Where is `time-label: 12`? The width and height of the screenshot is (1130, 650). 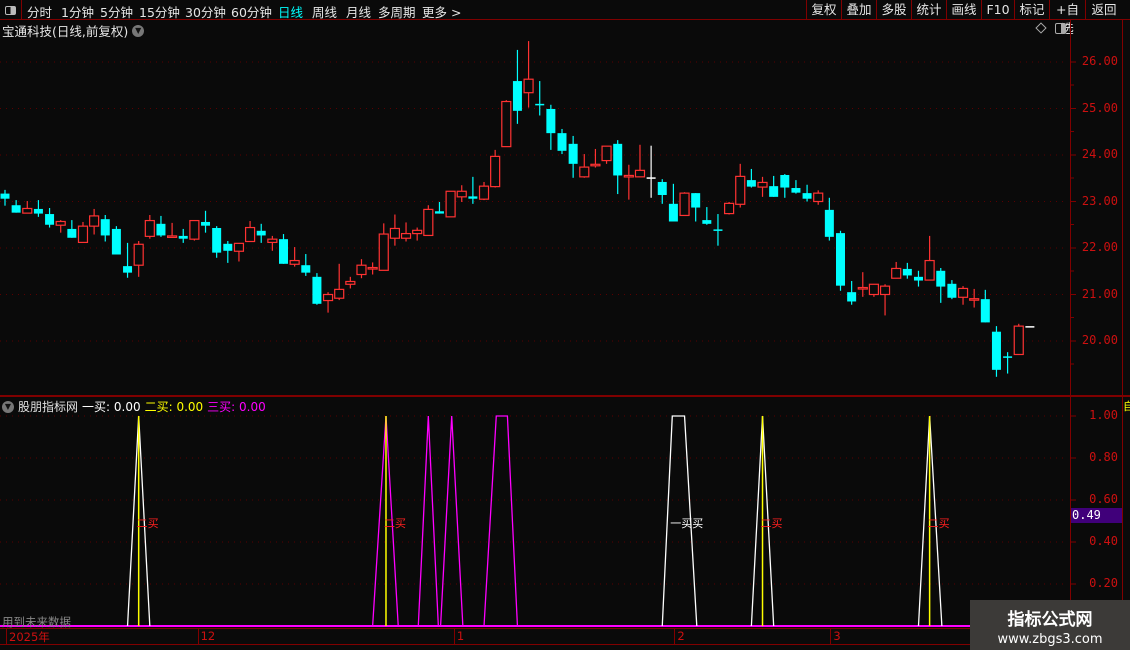 time-label: 12 is located at coordinates (206, 636).